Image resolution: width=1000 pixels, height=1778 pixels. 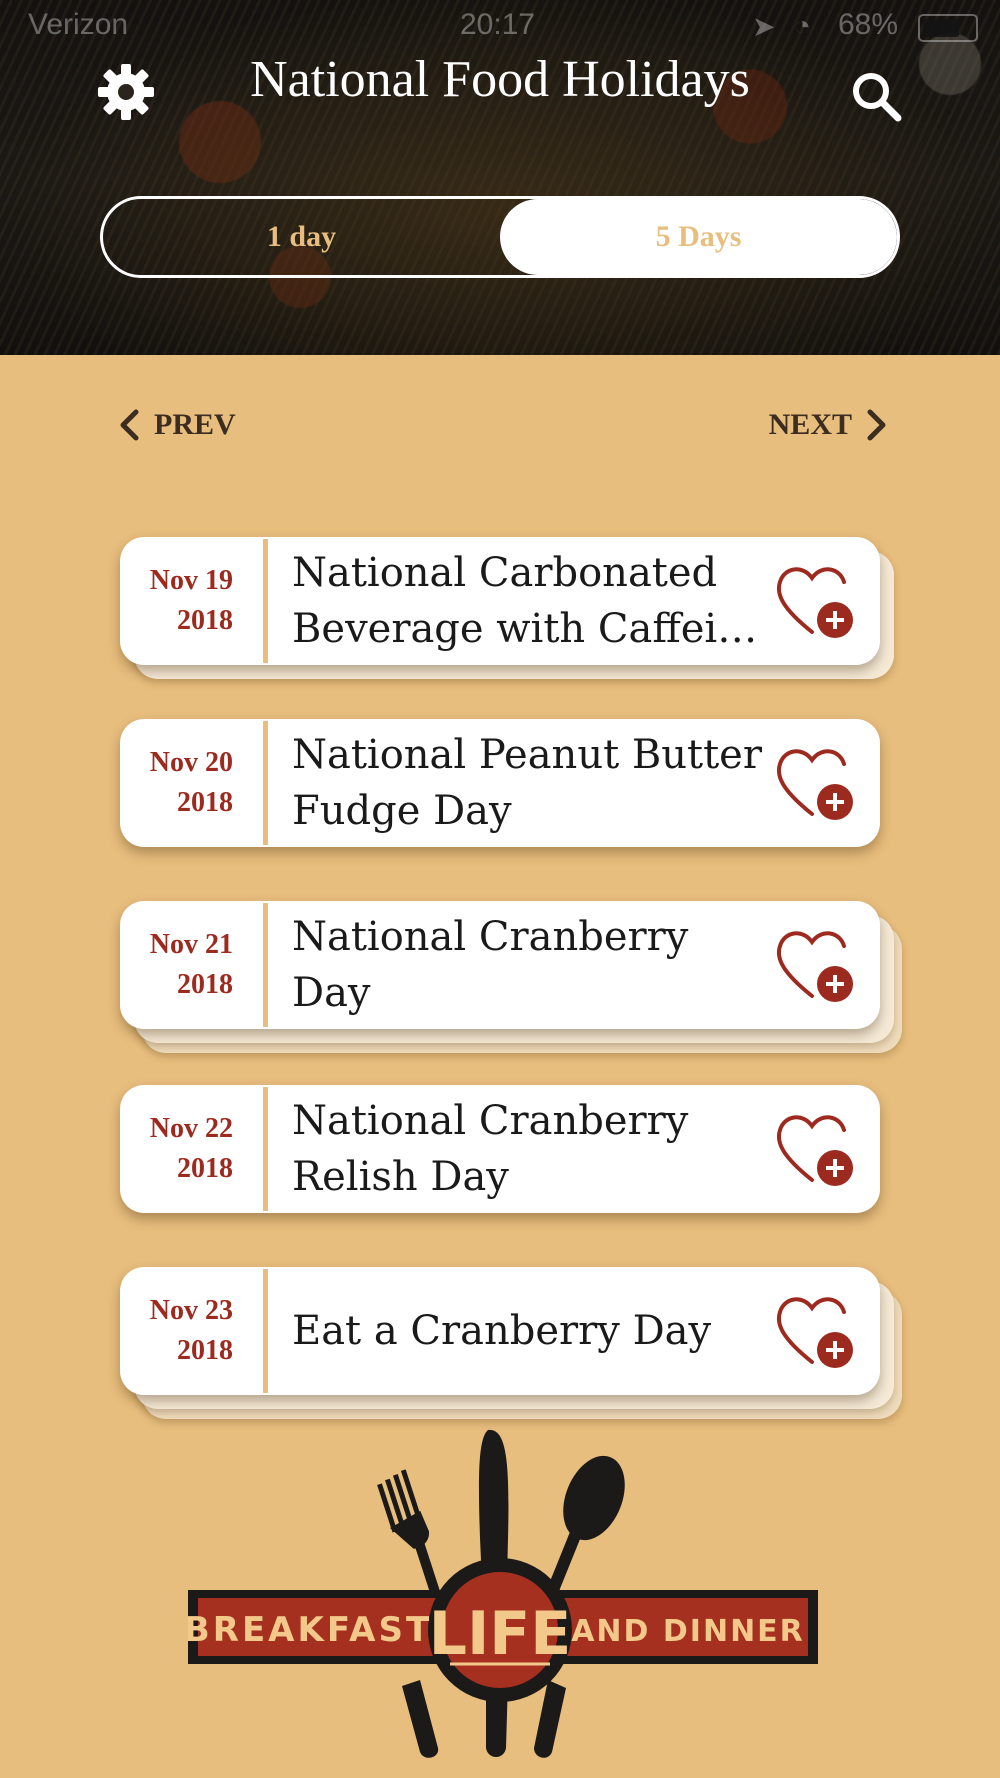 What do you see at coordinates (810, 424) in the screenshot?
I see `next-label: NEXT` at bounding box center [810, 424].